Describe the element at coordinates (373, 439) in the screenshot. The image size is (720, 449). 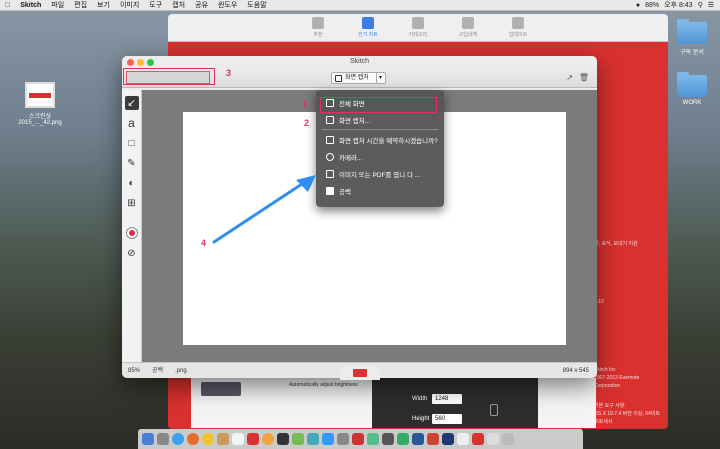
I see `evernote-icon` at that location.